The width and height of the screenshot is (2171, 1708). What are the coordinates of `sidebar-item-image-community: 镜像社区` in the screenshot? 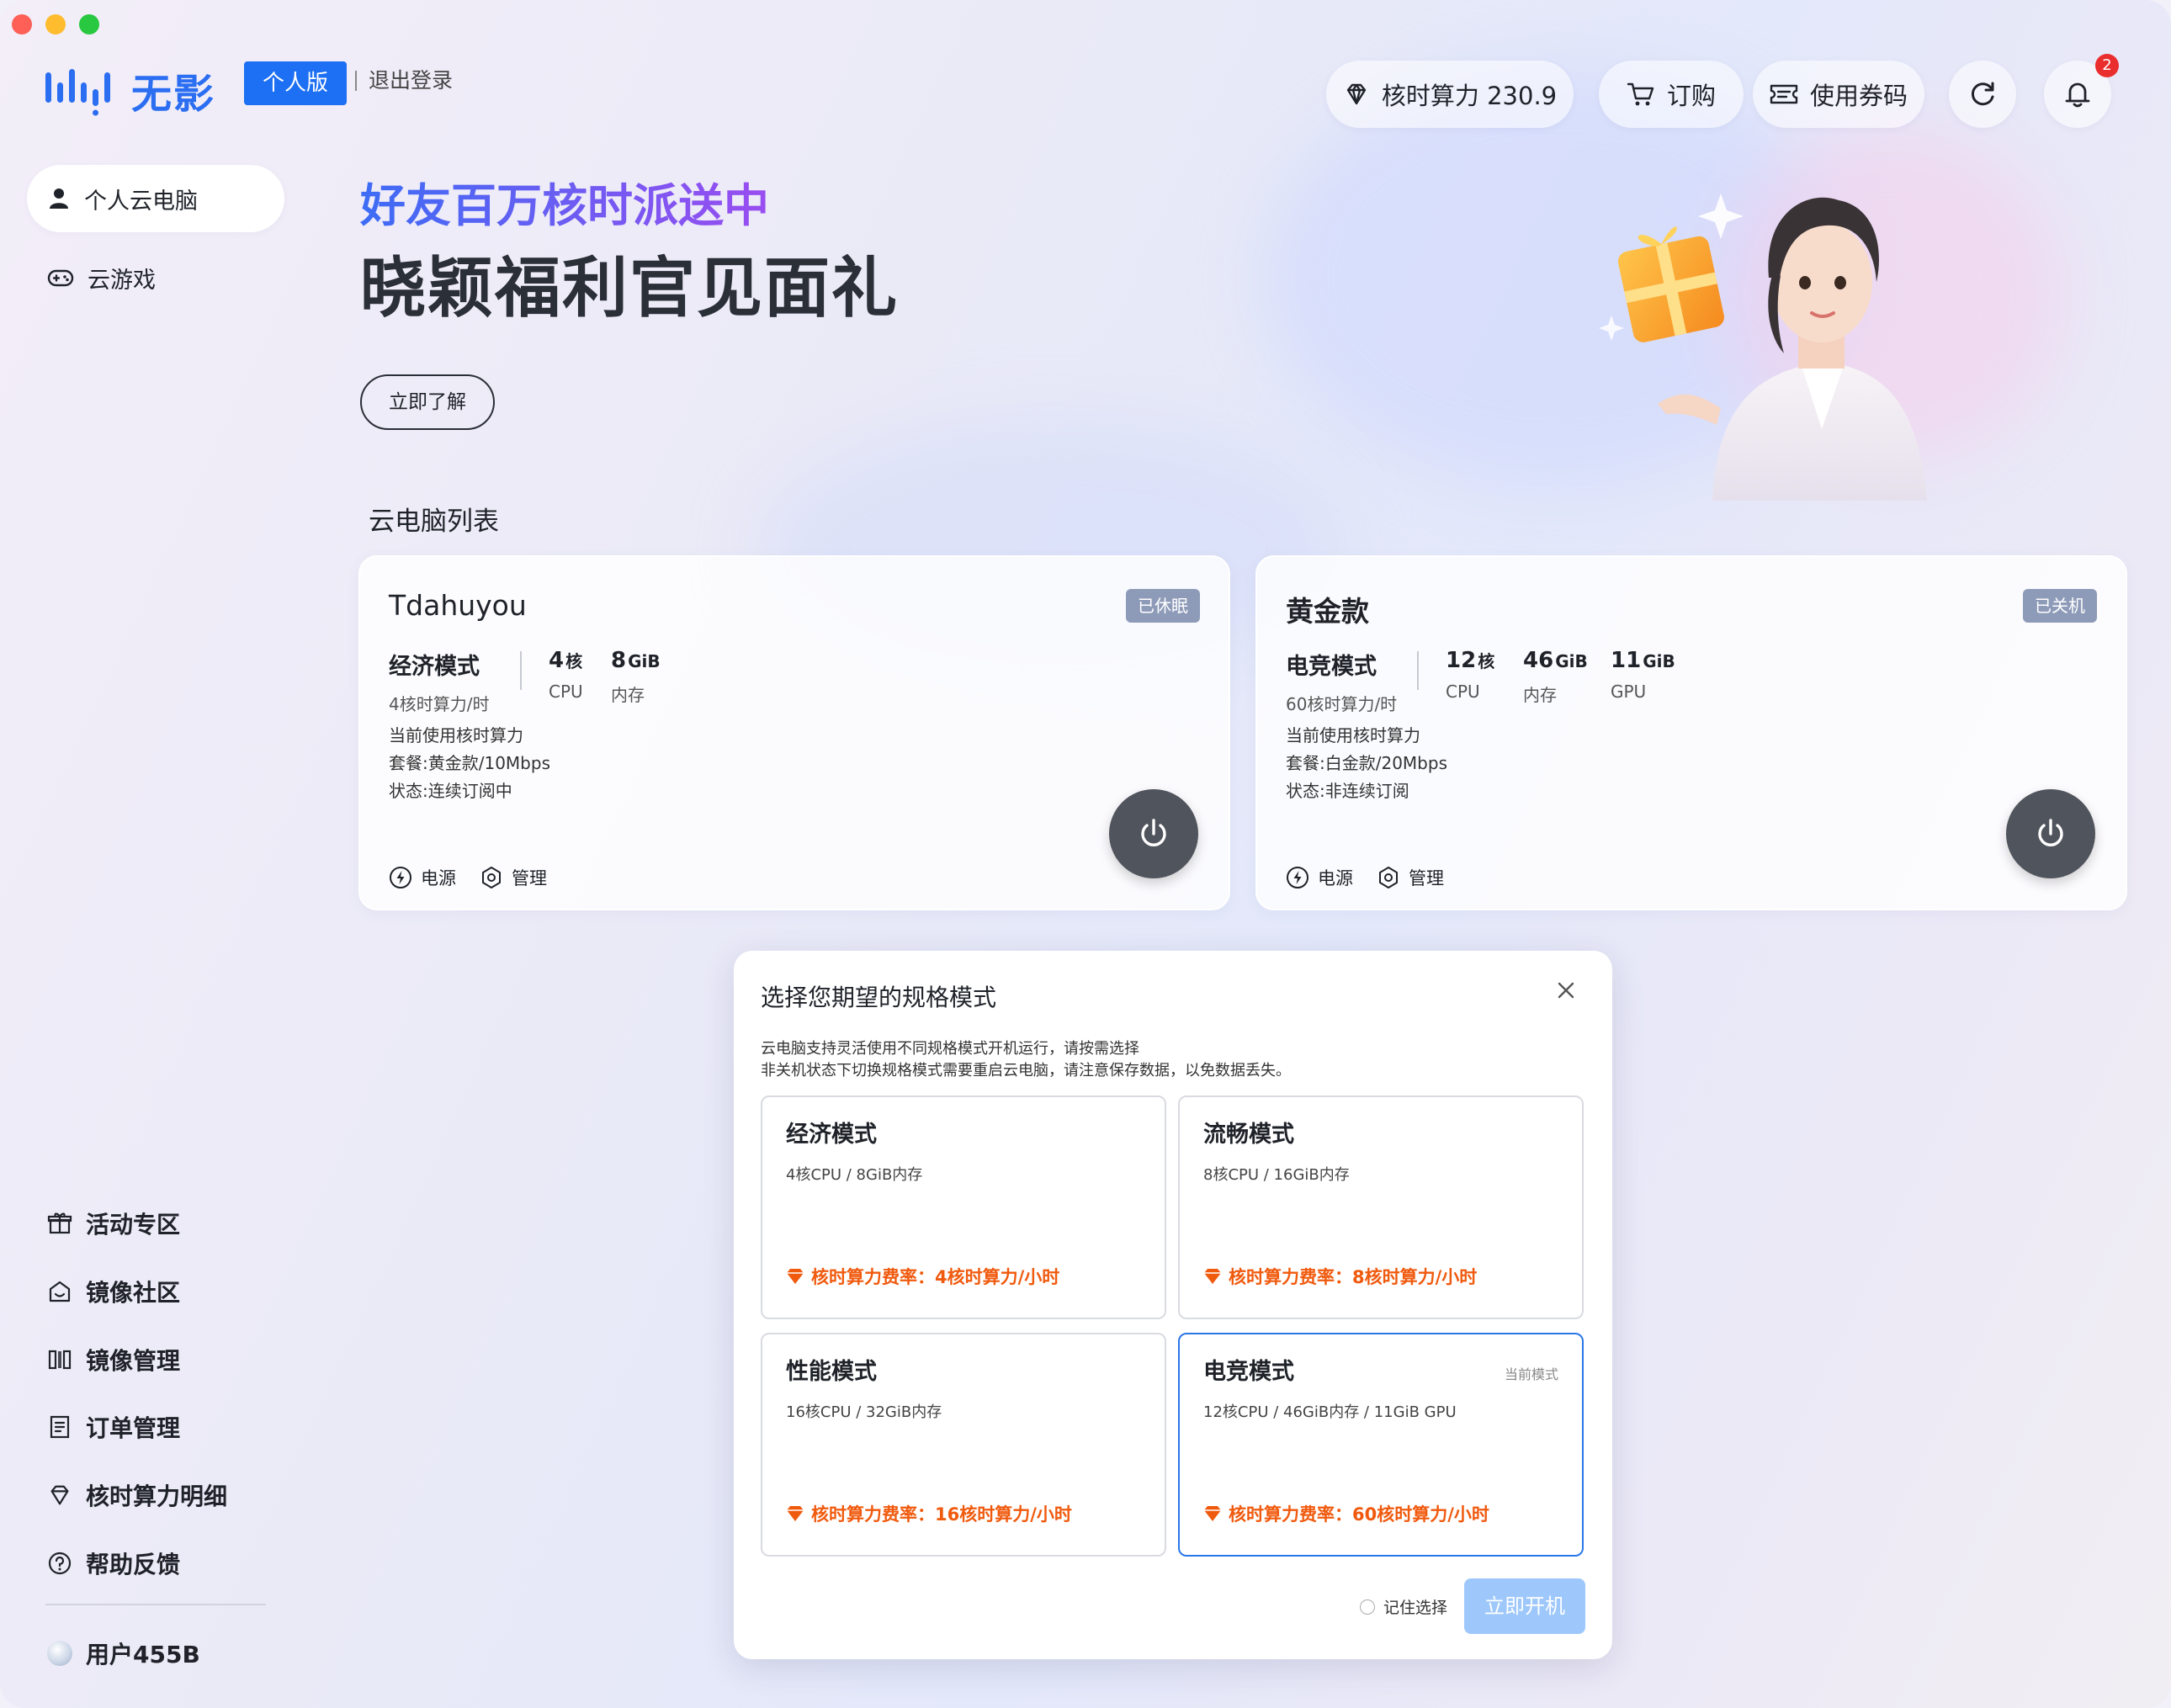 It's located at (113, 1291).